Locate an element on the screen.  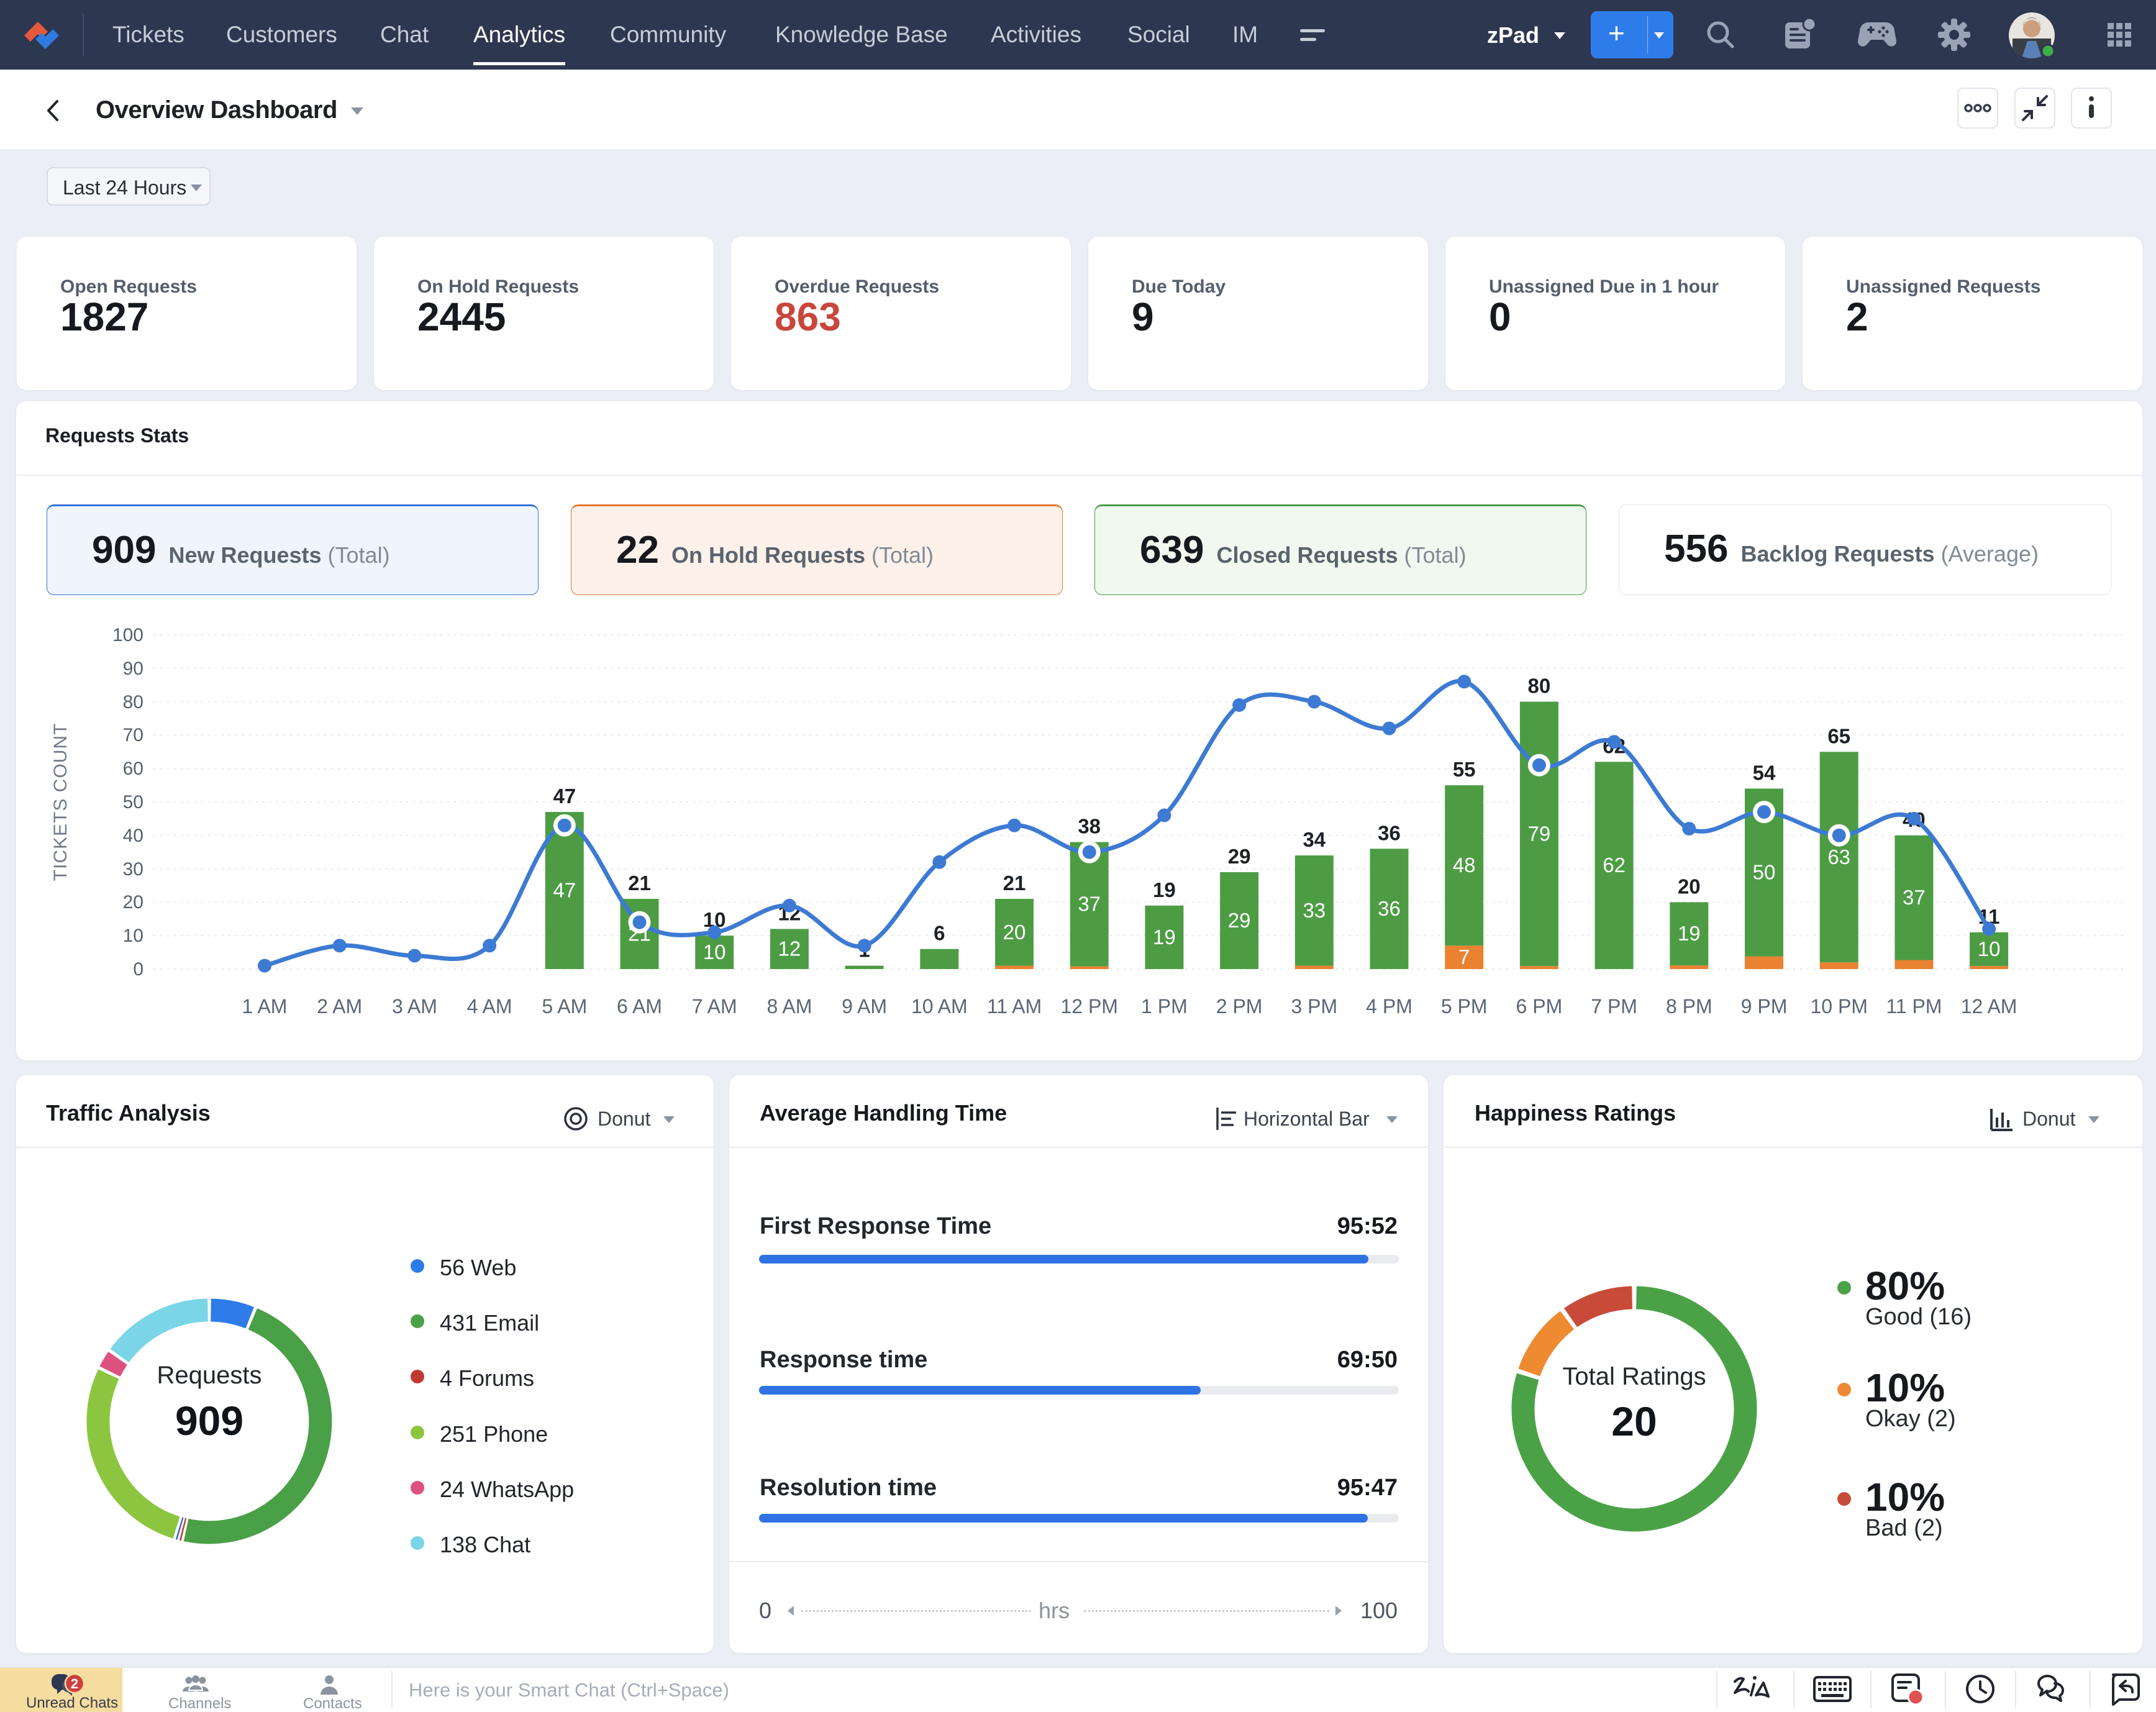
svg-text: 12 PM is located at coordinates (1088, 1006).